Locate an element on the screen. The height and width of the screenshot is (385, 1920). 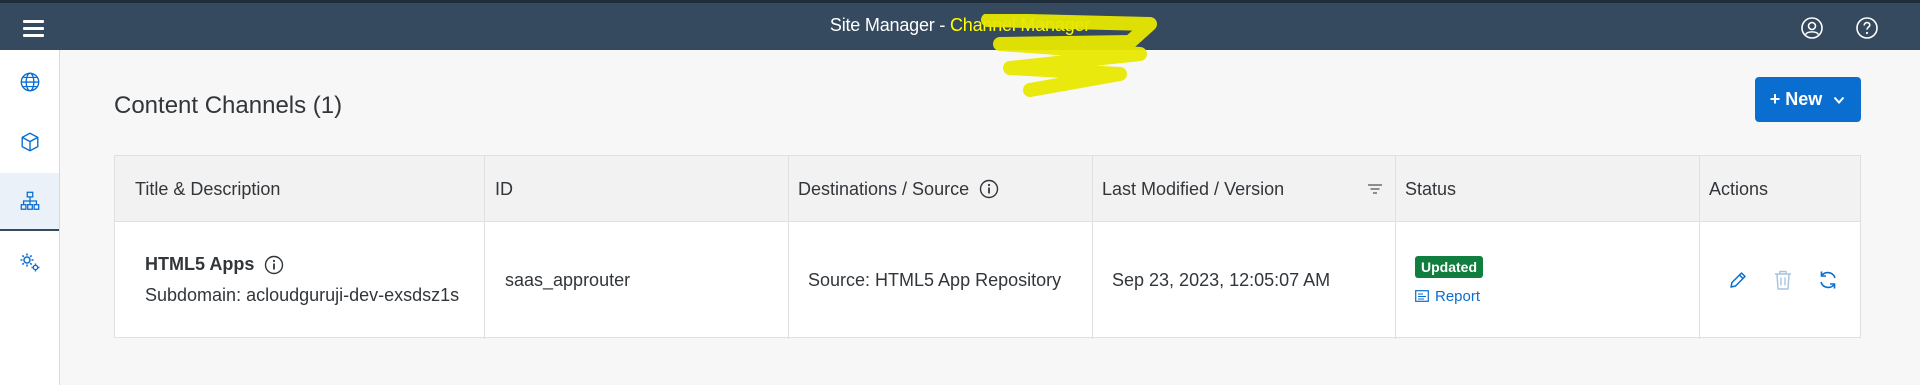
cell-status: Updated Report is located at coordinates (1547, 280).